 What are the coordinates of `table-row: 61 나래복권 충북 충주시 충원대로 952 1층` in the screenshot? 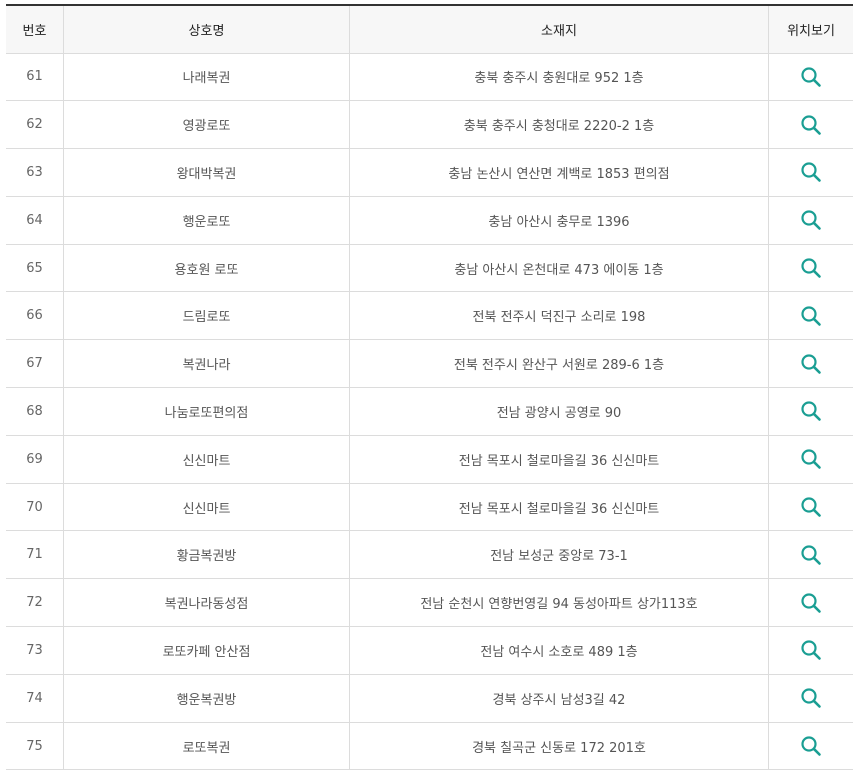 It's located at (429, 77).